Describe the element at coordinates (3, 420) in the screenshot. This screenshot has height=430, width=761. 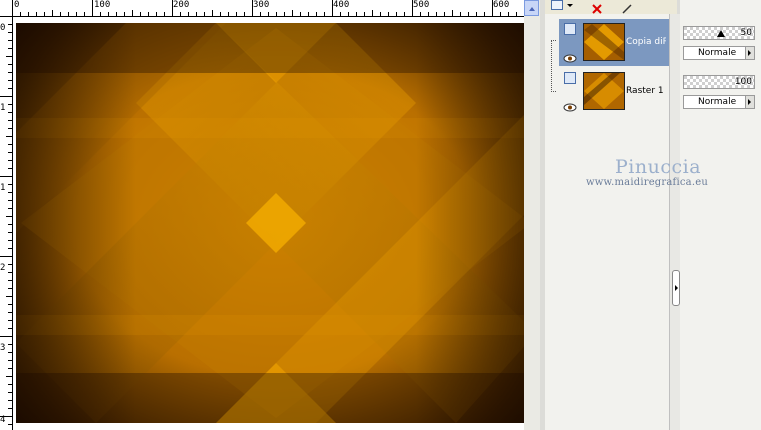
I see `ruler-vlabel-5: 4` at that location.